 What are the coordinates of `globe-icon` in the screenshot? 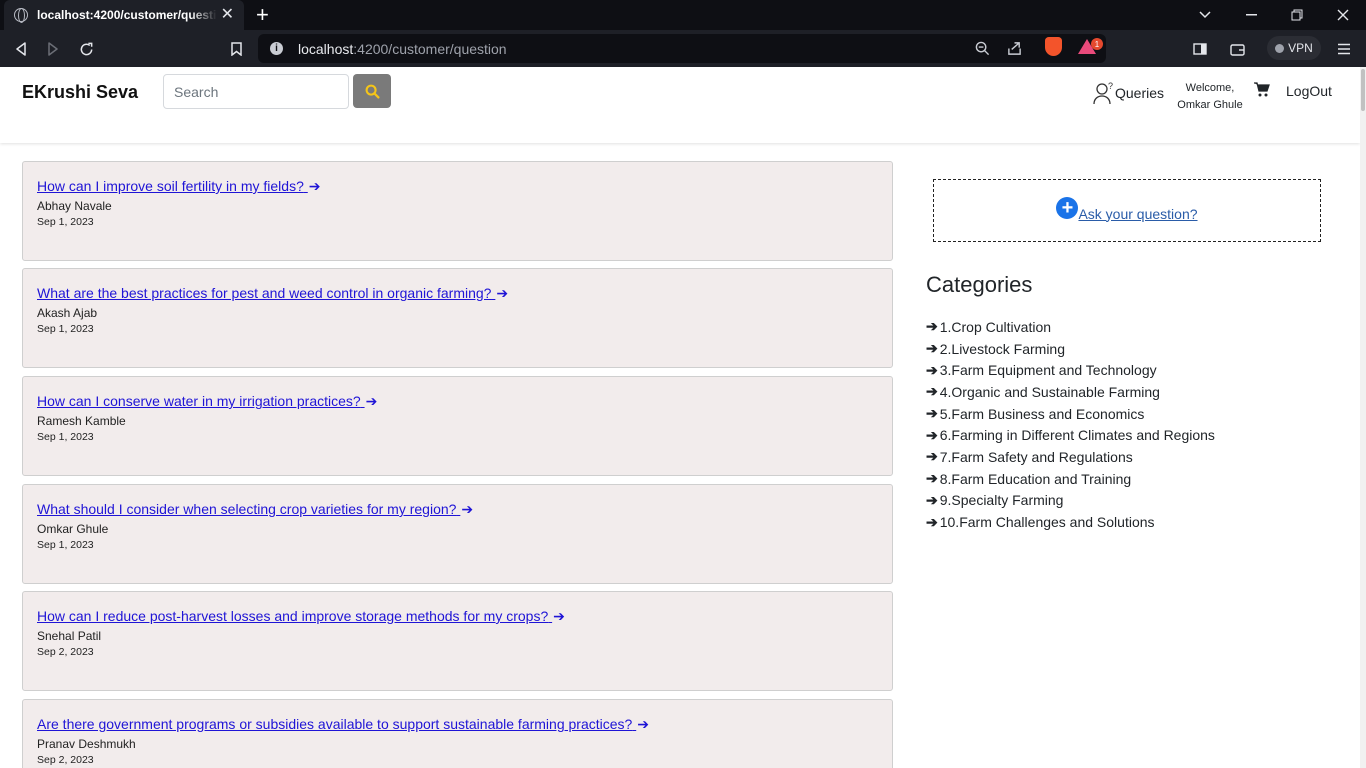 It's located at (21, 15).